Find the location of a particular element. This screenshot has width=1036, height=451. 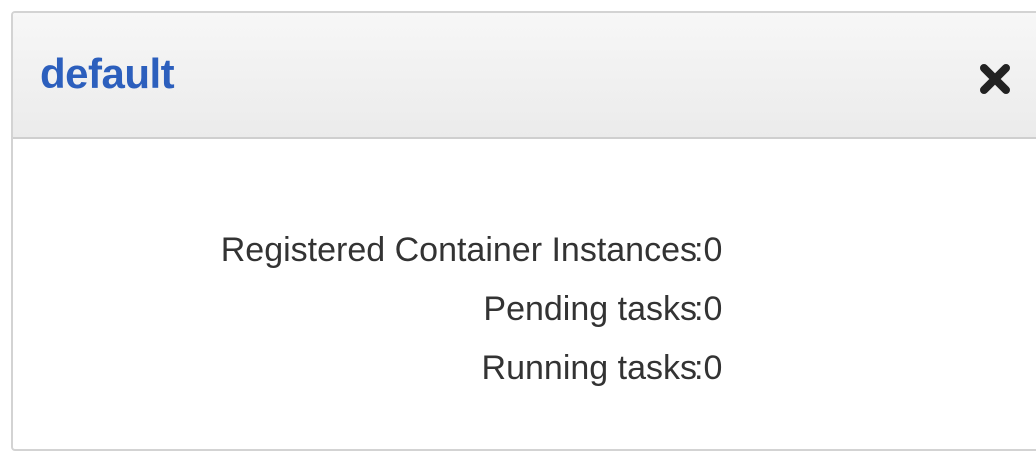

panel-title: default is located at coordinates (107, 73).